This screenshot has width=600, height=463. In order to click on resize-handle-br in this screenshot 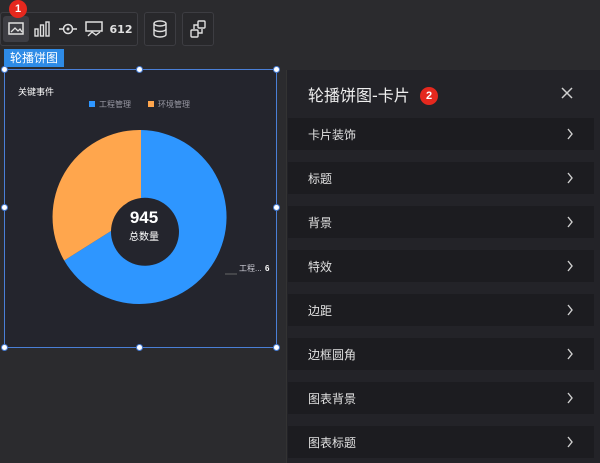, I will do `click(276, 347)`.